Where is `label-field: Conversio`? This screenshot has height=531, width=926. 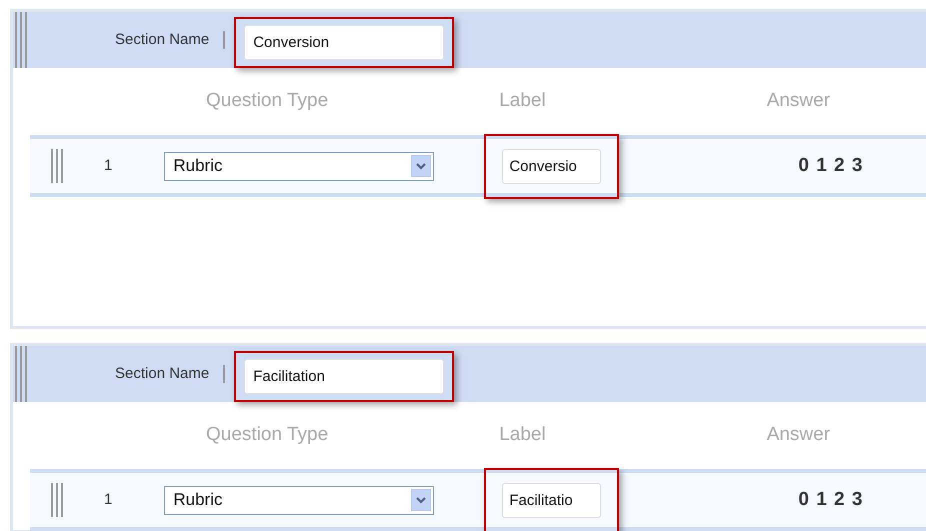
label-field: Conversio is located at coordinates (552, 166).